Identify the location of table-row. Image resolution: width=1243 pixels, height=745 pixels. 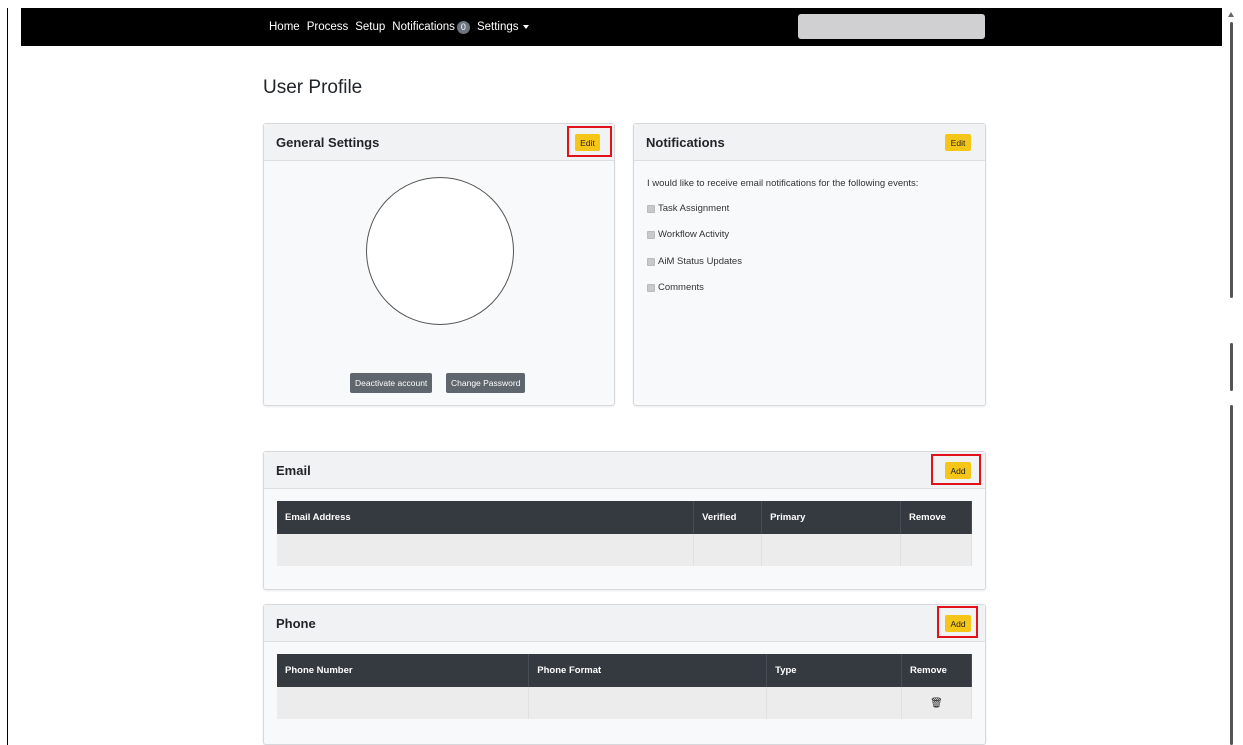
(625, 550).